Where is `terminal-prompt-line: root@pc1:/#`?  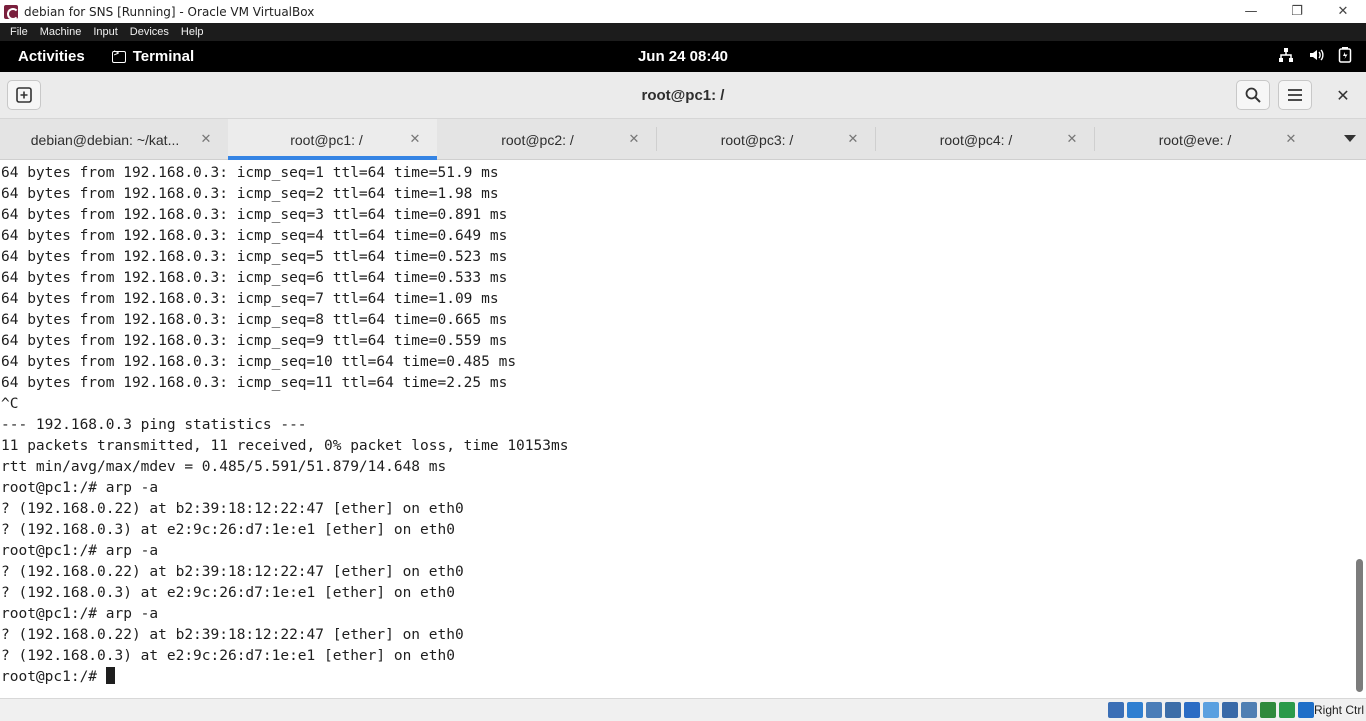 terminal-prompt-line: root@pc1:/# is located at coordinates (284, 677).